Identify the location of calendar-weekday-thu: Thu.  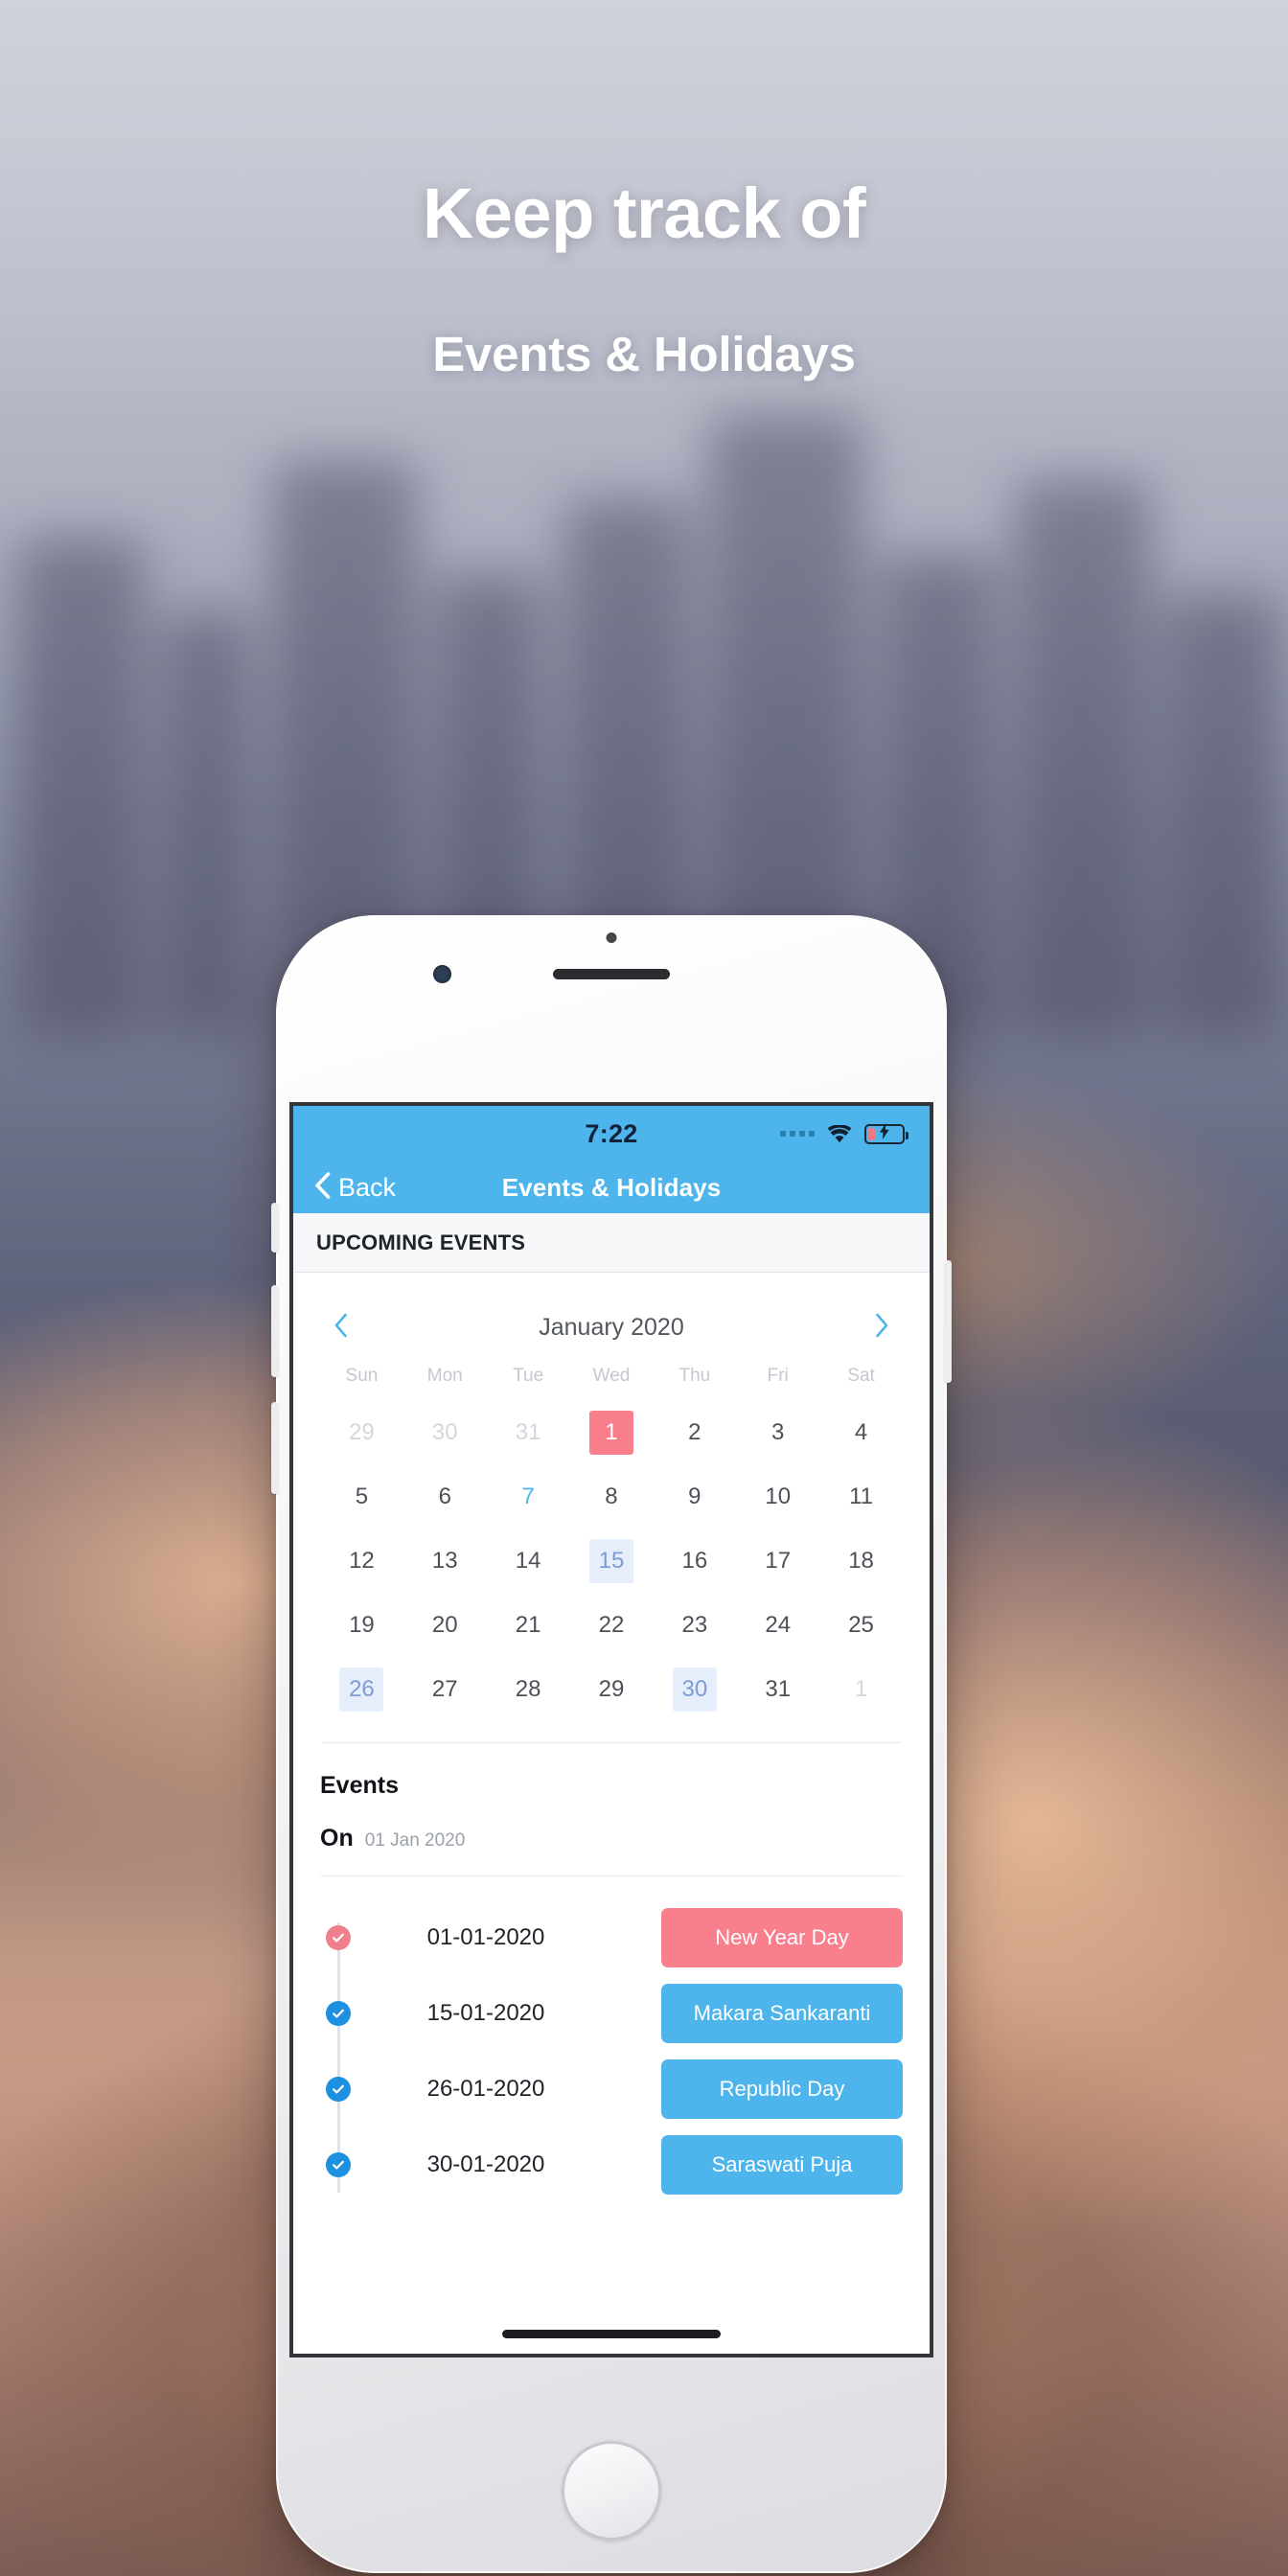
(694, 1376).